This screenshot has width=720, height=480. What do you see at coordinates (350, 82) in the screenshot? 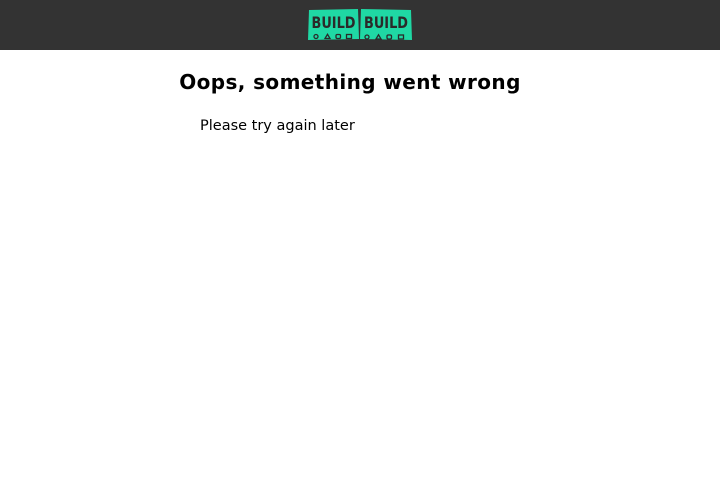
I see `error-title: Oops, something went wrong` at bounding box center [350, 82].